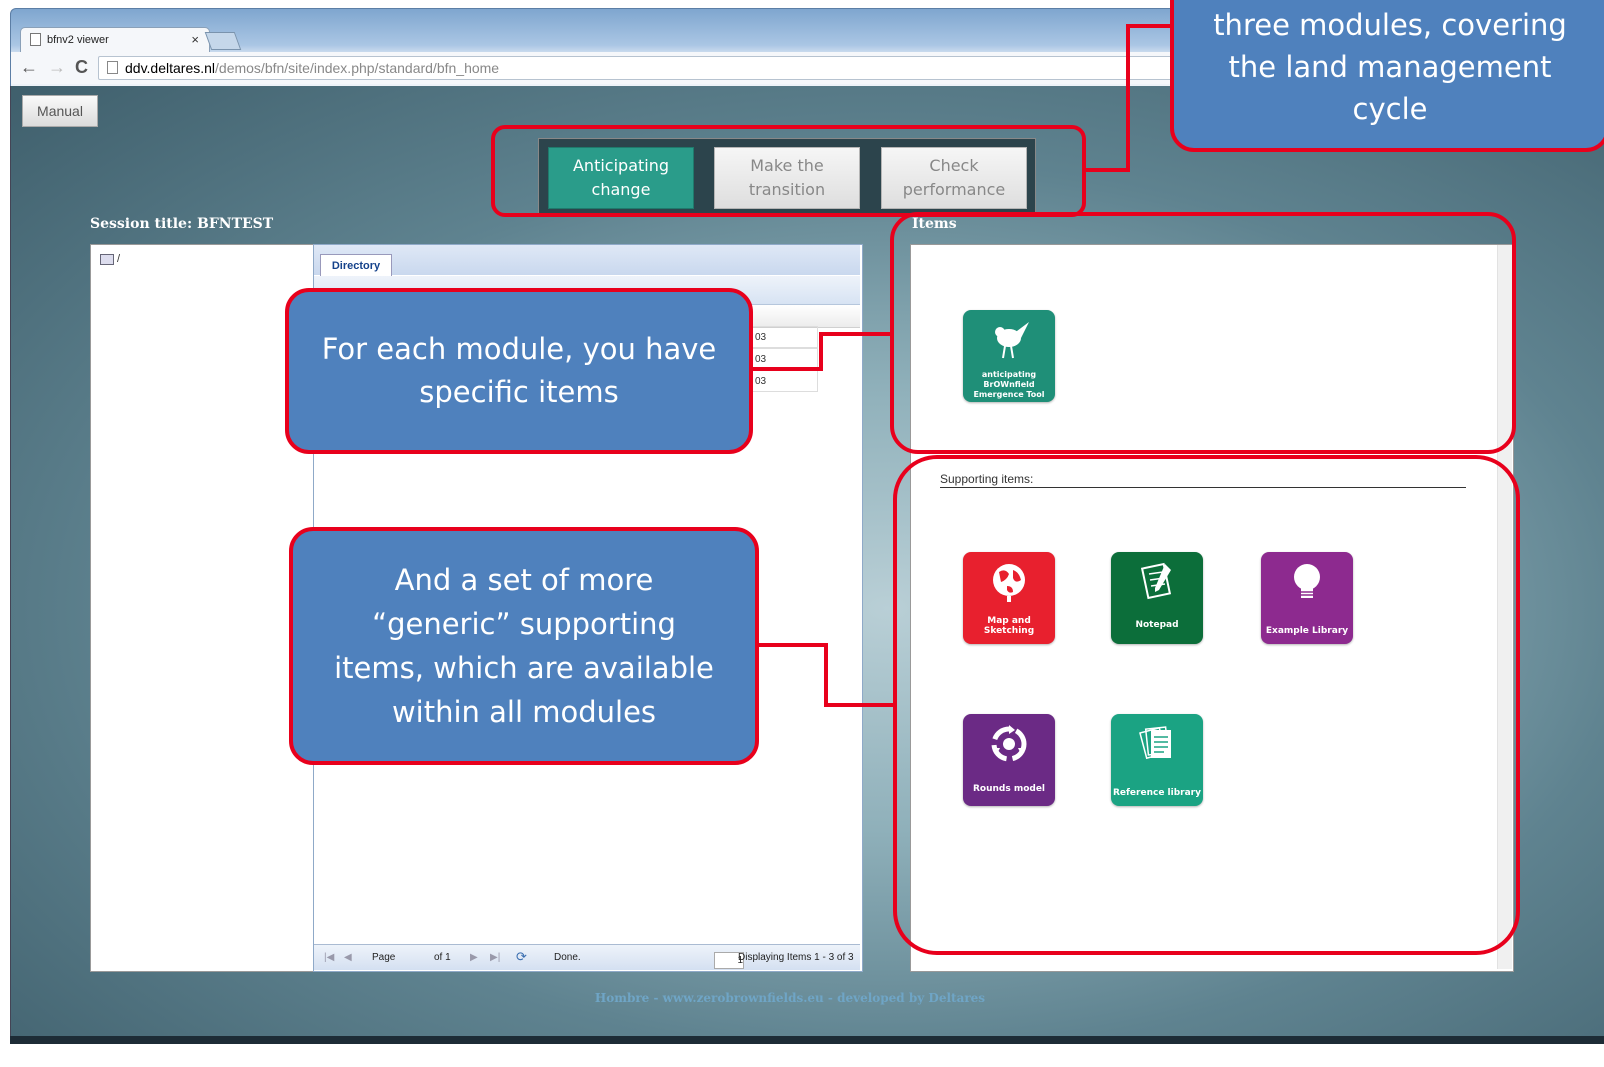 This screenshot has height=1067, width=1604. Describe the element at coordinates (442, 957) in the screenshot. I see `page-of-label: of 1` at that location.